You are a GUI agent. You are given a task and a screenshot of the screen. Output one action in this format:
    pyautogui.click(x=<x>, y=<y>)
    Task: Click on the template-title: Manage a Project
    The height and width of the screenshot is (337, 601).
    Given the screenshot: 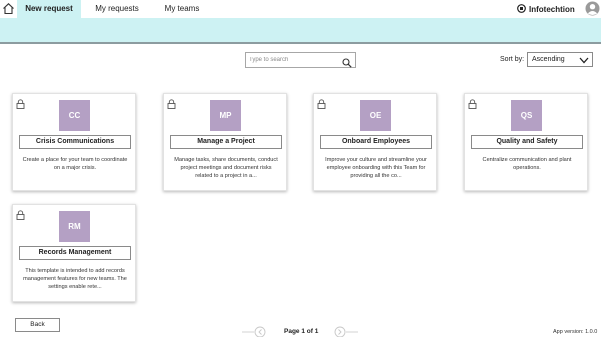 What is the action you would take?
    pyautogui.click(x=226, y=142)
    